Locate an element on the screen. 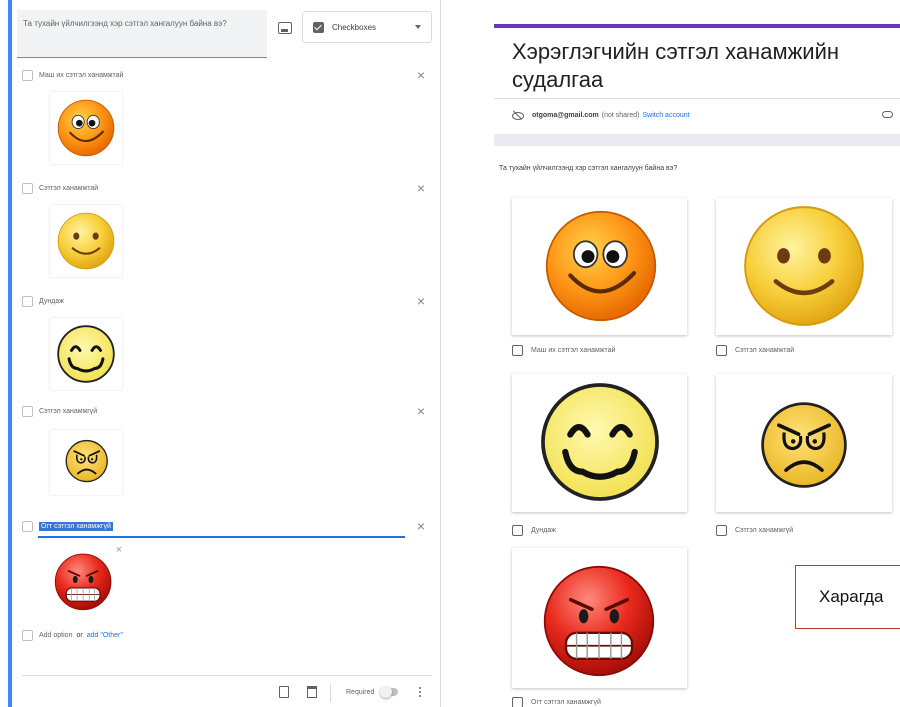 This screenshot has height=707, width=900. not-shared-text: (not shared) is located at coordinates (620, 115).